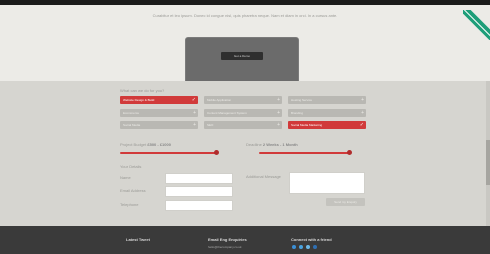  Describe the element at coordinates (219, 100) in the screenshot. I see `service-option-label: Mobile Application` at that location.